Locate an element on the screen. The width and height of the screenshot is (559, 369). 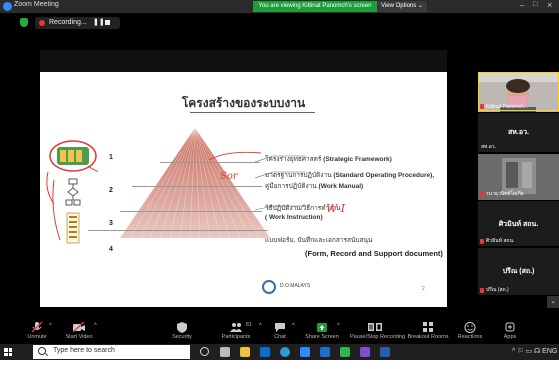
item-forms-thai: แบบฟอร์ม, บันทึกและเอกสารสนับสนุน is located at coordinates (319, 240).